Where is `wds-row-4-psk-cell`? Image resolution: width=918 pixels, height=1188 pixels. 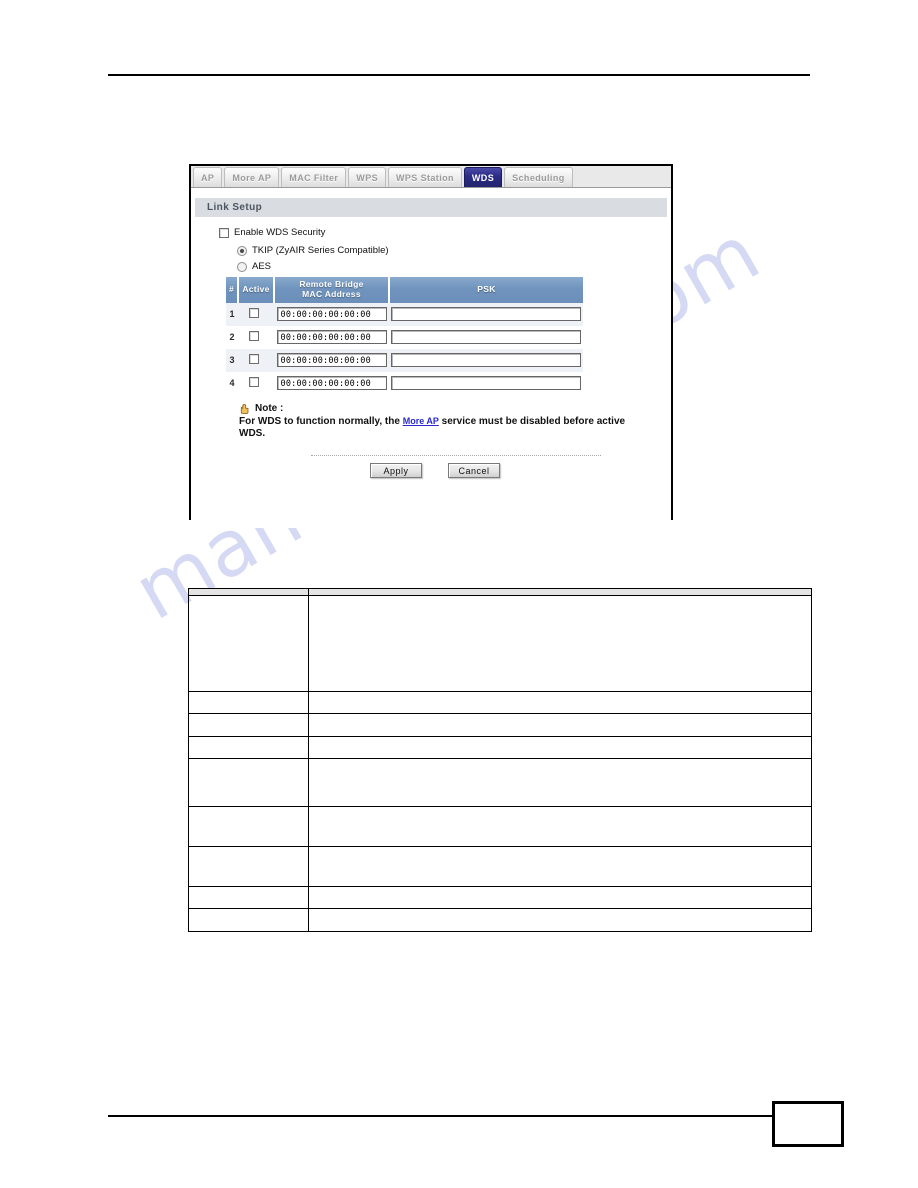
wds-row-4-psk-cell is located at coordinates (486, 383).